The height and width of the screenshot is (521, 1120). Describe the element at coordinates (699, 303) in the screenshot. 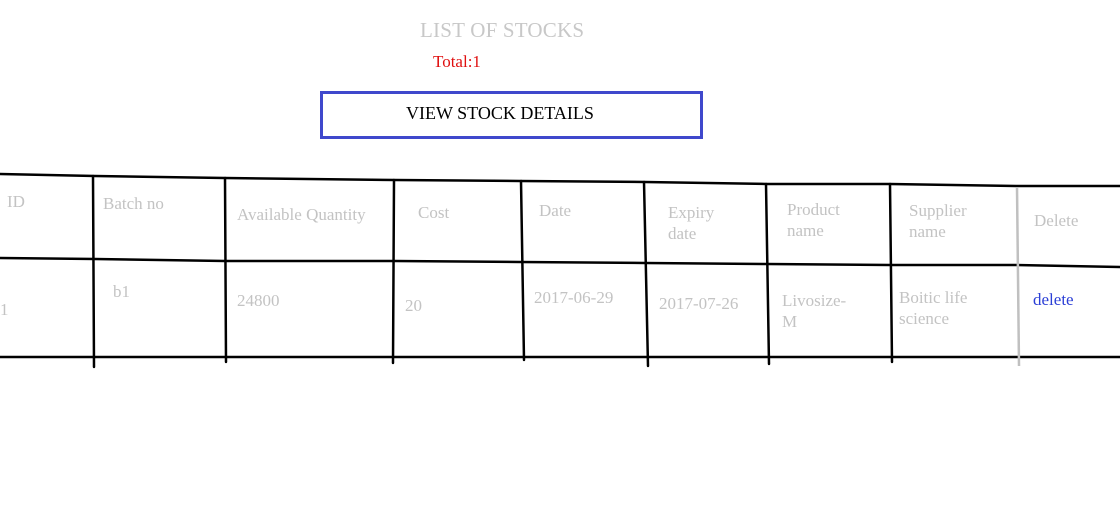

I see `row-expiry-date: 2017-07-26` at that location.